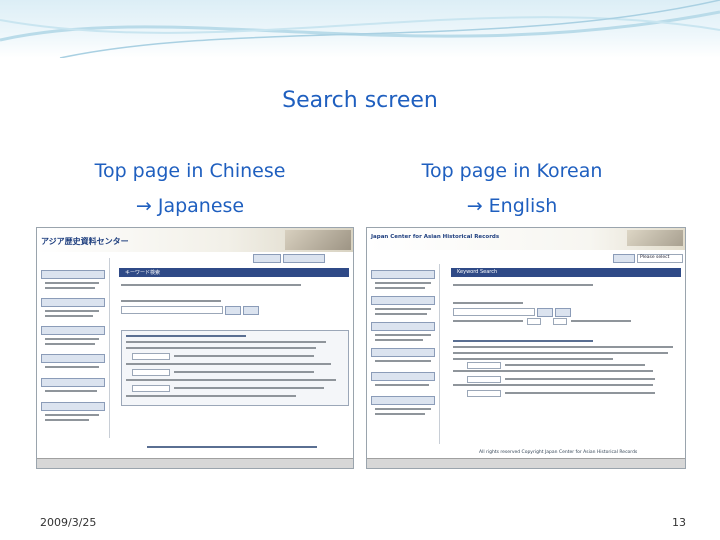  I want to click on header-nav-select, so click(304, 258).